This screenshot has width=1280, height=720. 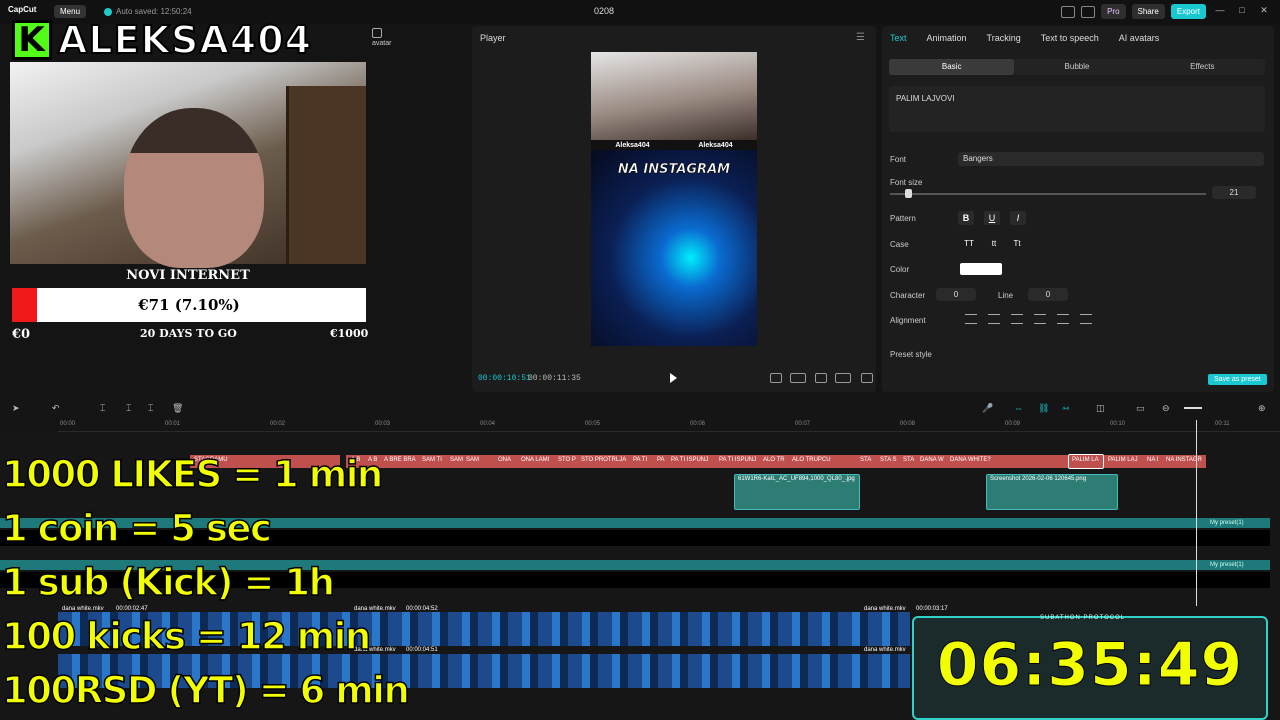 I want to click on text-clip-label: STA S, so click(x=888, y=460).